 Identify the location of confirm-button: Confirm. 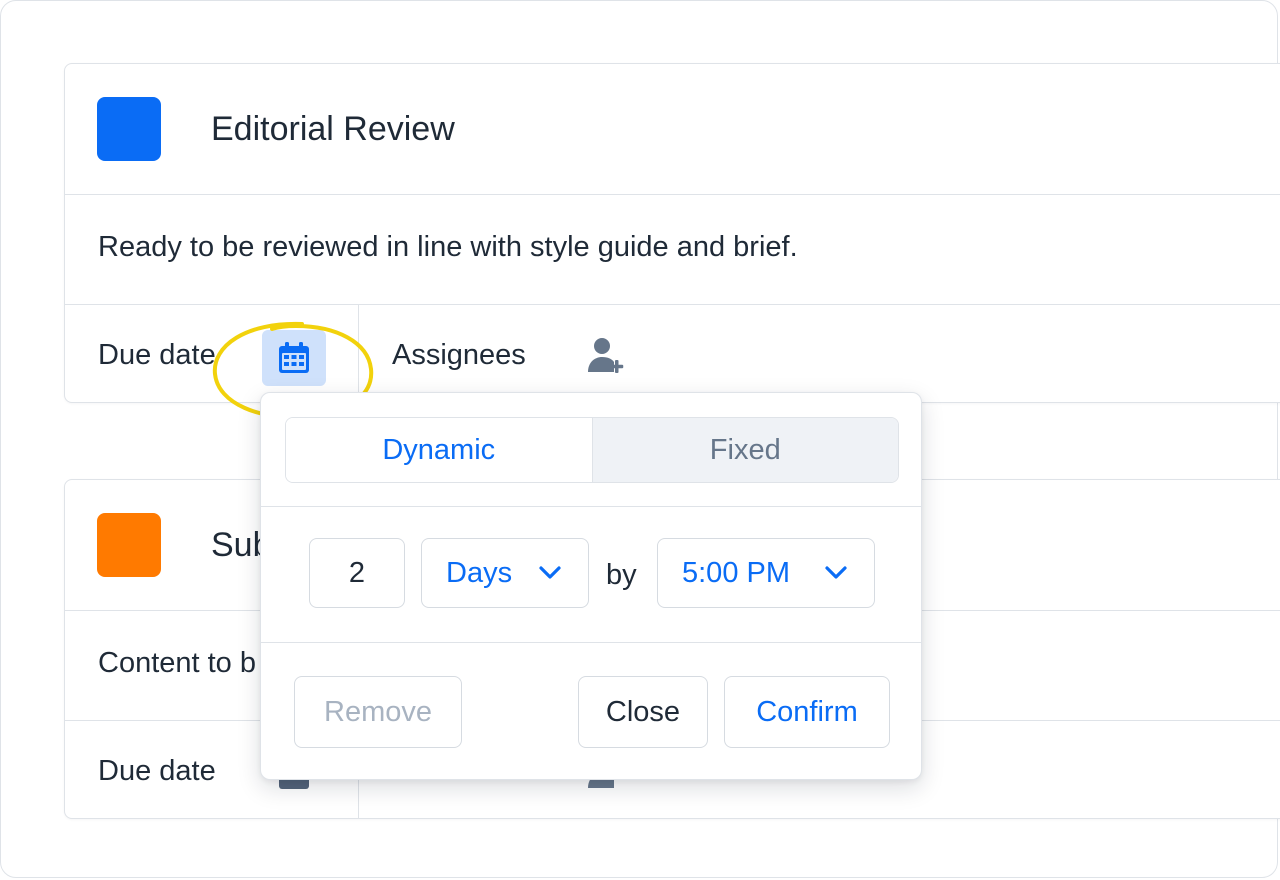
(807, 712).